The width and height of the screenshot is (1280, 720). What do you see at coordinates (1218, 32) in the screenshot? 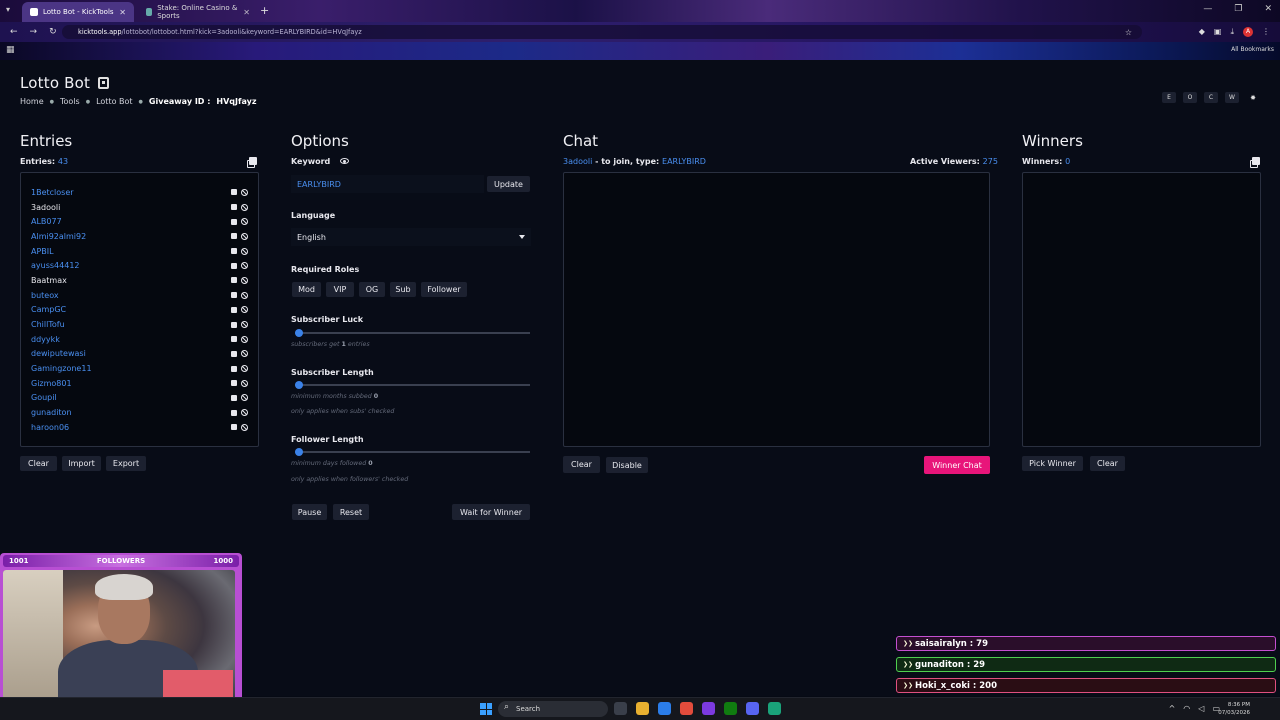
I see `extensions-puzzle-icon: ▣` at bounding box center [1218, 32].